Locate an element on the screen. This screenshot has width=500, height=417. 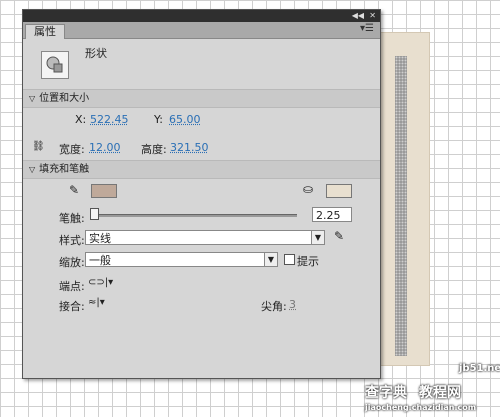
panel-menu-icon: ▾☰ is located at coordinates (367, 28).